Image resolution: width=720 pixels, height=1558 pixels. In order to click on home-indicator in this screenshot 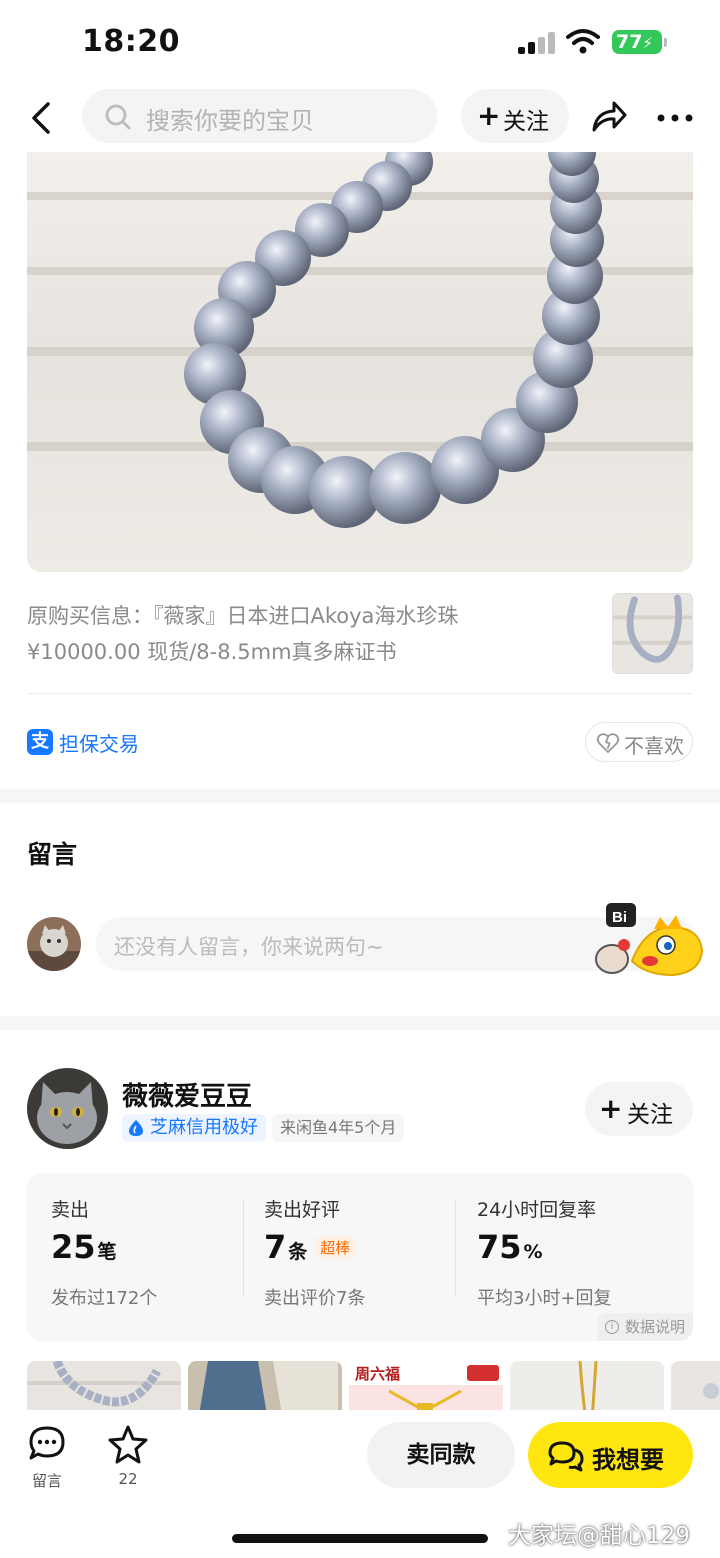, I will do `click(360, 1538)`.